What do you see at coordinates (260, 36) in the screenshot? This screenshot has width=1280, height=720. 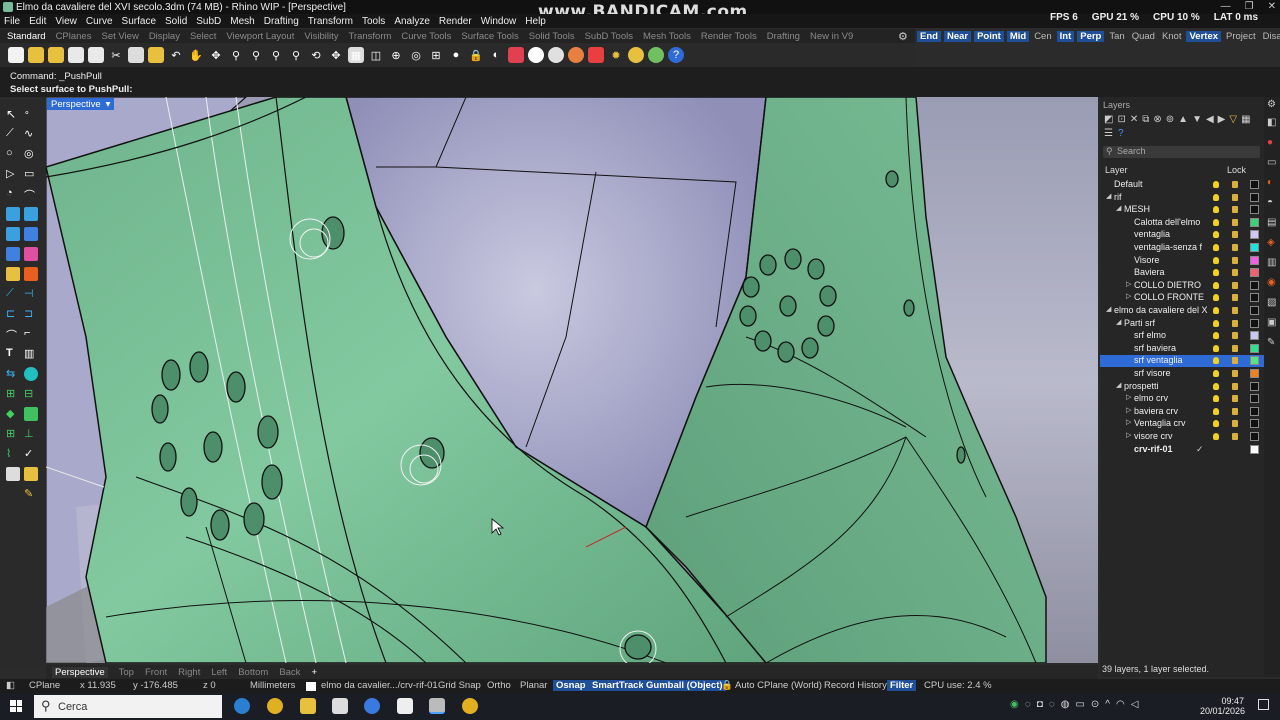 I see `tab-viewport-layout: Viewport Layout` at bounding box center [260, 36].